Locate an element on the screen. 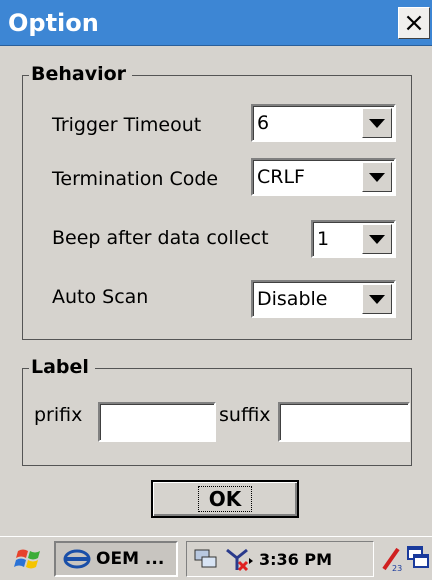 This screenshot has width=432, height=580. suffix-input is located at coordinates (344, 422).